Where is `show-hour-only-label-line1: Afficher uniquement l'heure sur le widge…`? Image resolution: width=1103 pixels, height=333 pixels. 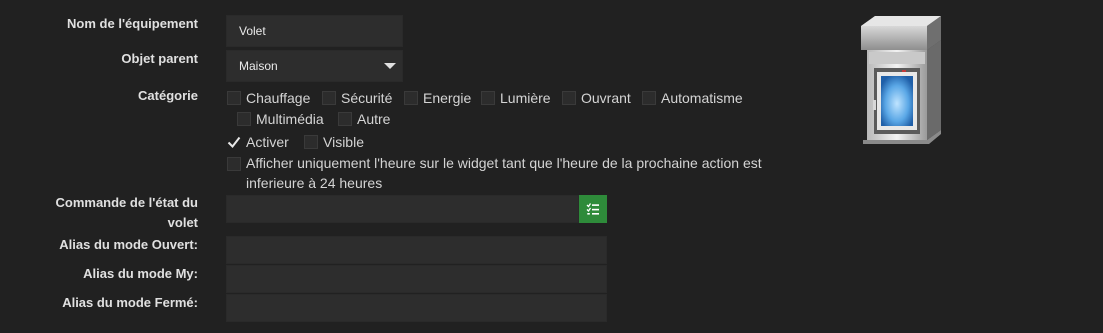
show-hour-only-label-line1: Afficher uniquement l'heure sur le widge… is located at coordinates (504, 163).